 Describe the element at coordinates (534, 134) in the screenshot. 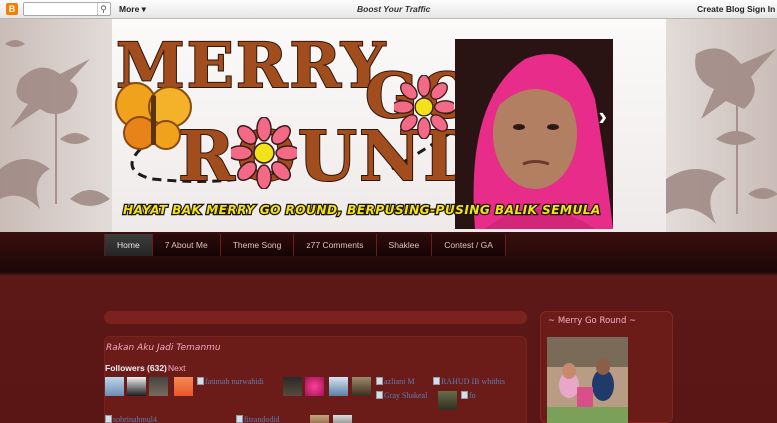

I see `header-portrait-photo: ›` at that location.